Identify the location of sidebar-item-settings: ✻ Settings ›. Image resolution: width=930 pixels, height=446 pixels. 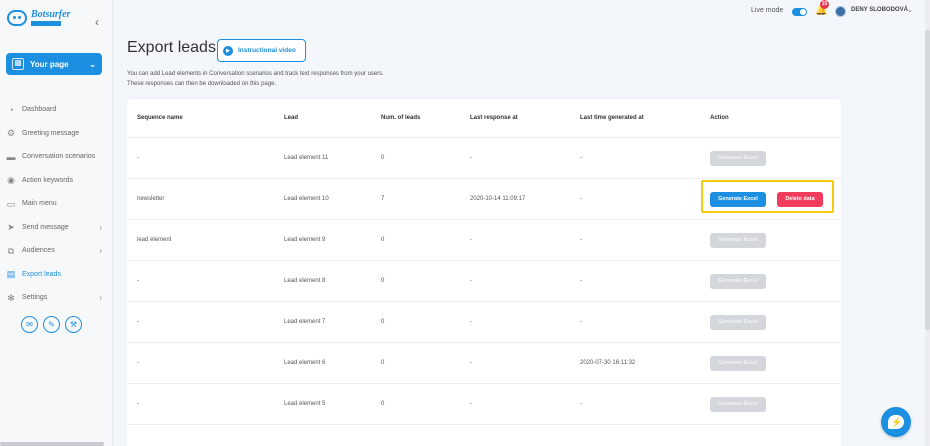
(56, 298).